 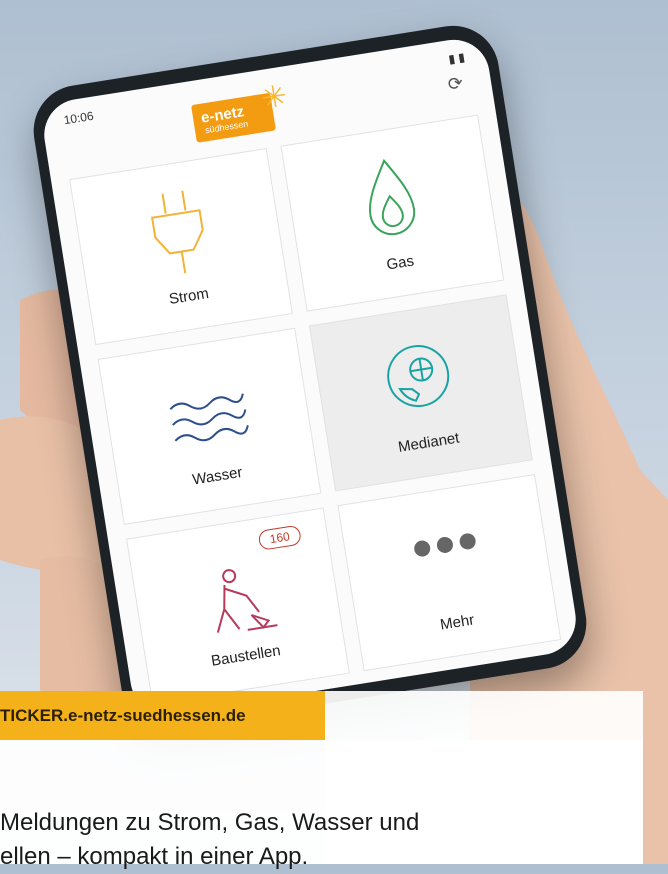 I want to click on tile-label: Mehr, so click(x=457, y=622).